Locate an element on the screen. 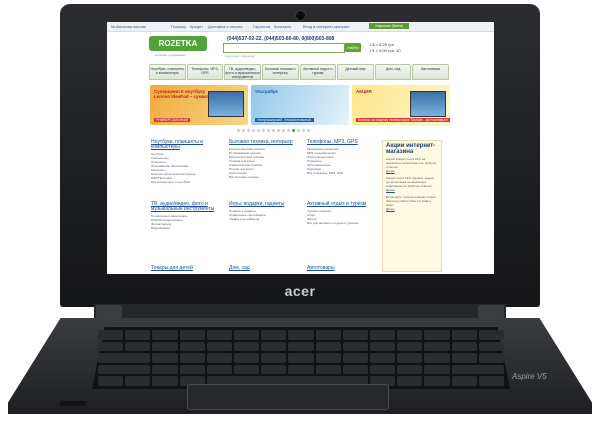  banner-tag: Ультраширокий. Ультрастильный. is located at coordinates (284, 120).